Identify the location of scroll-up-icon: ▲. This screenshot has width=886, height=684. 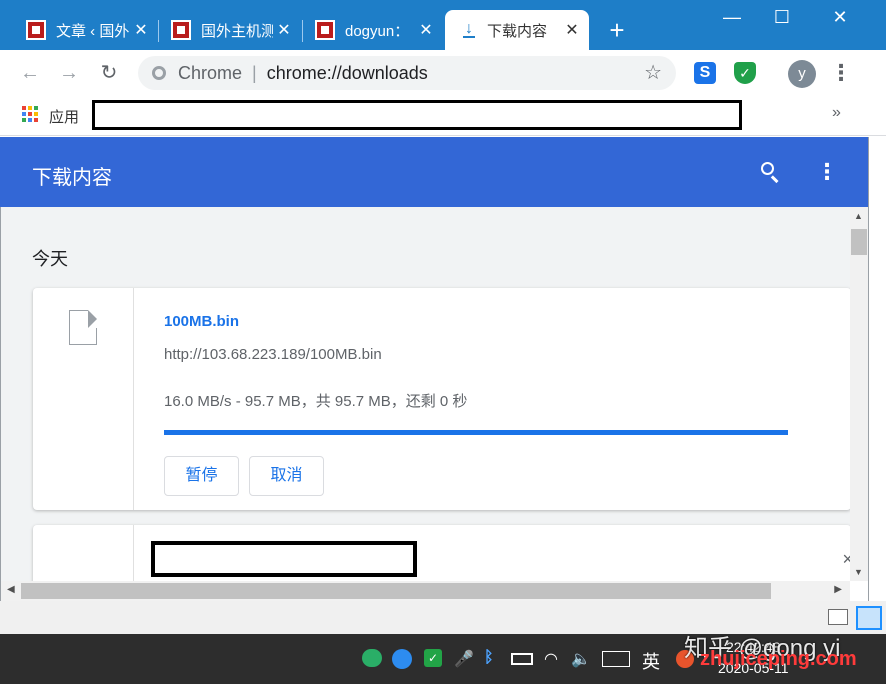
(858, 216).